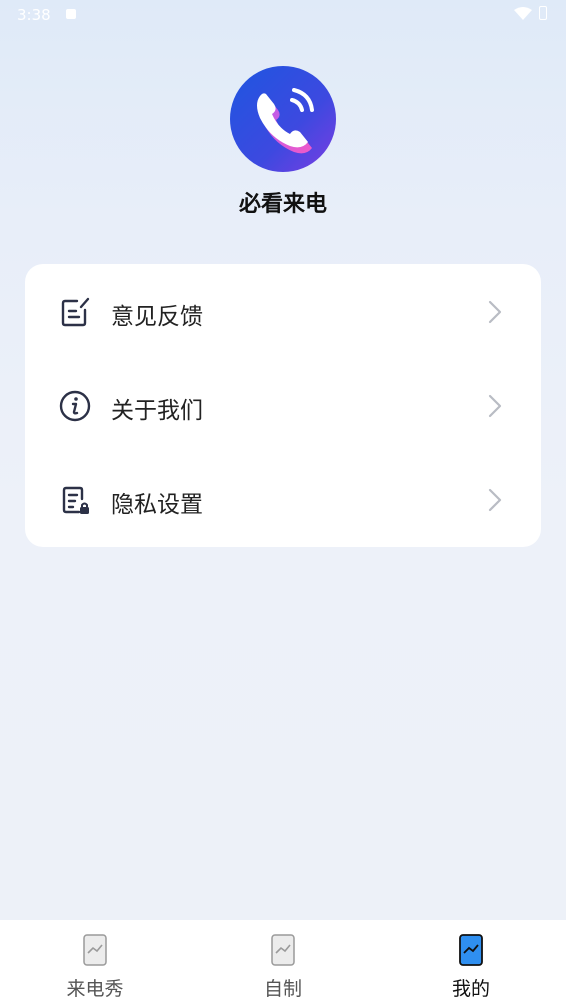 Image resolution: width=566 pixels, height=1008 pixels. What do you see at coordinates (75, 406) in the screenshot?
I see `info-circle-icon` at bounding box center [75, 406].